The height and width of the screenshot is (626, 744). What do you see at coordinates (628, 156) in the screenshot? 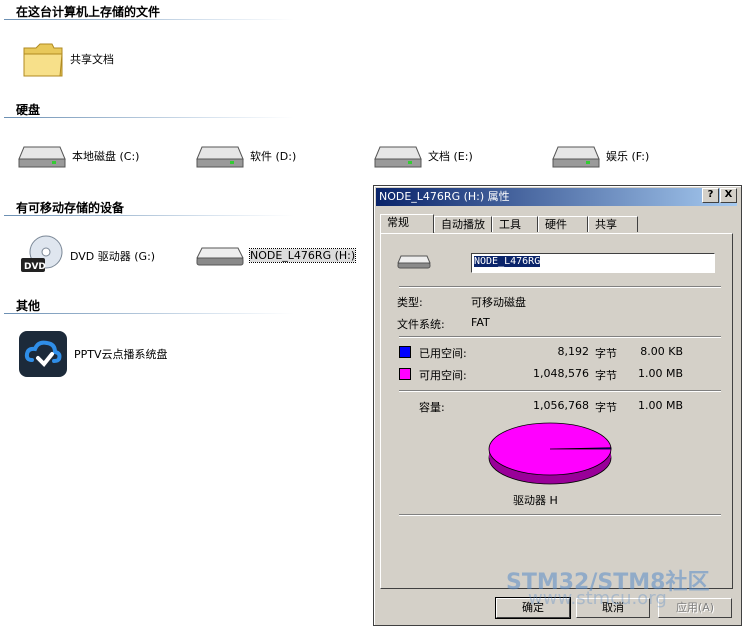
I see `item-label: 娱乐 (F:)` at bounding box center [628, 156].